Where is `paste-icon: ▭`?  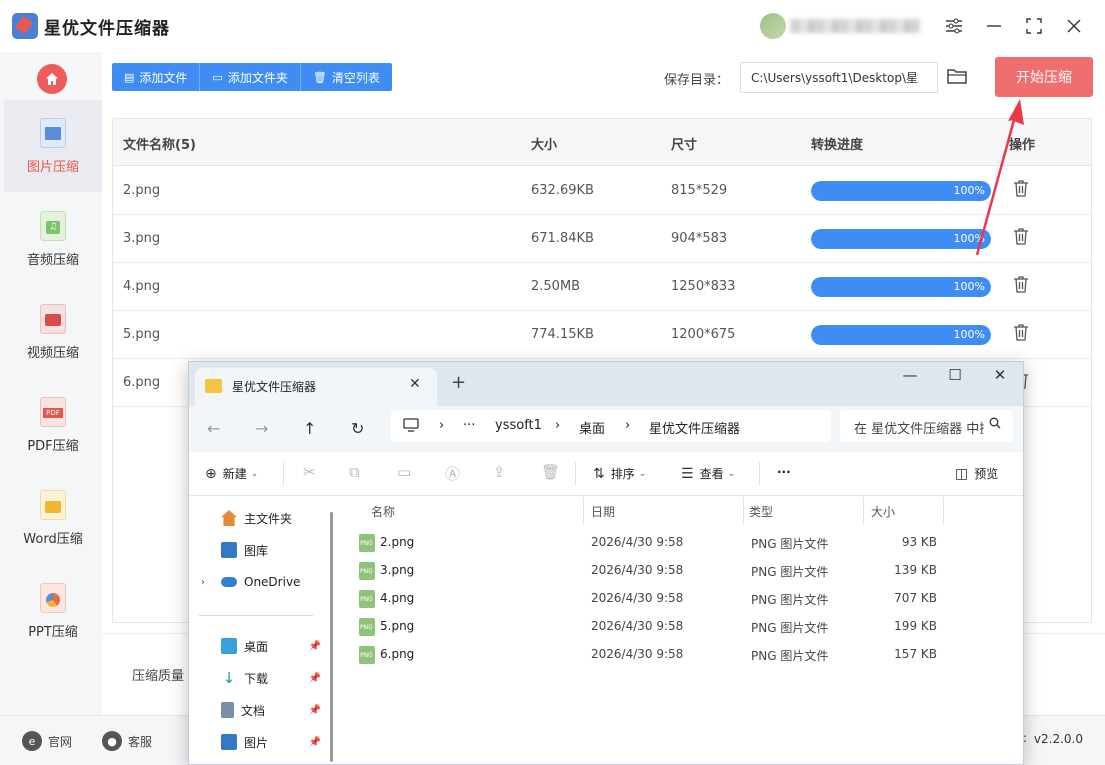
paste-icon: ▭ is located at coordinates (404, 472).